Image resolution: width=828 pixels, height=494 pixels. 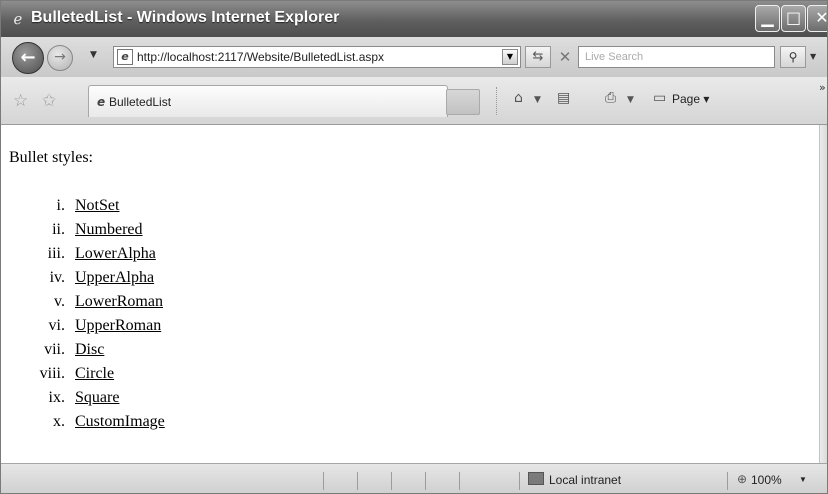 I want to click on list-item: iii. LowerAlpha, so click(x=121, y=256).